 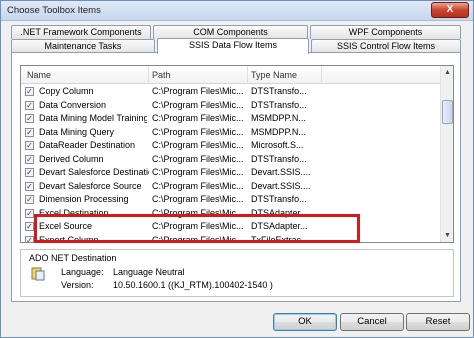 I want to click on scrollbar-thumb, so click(x=447, y=112).